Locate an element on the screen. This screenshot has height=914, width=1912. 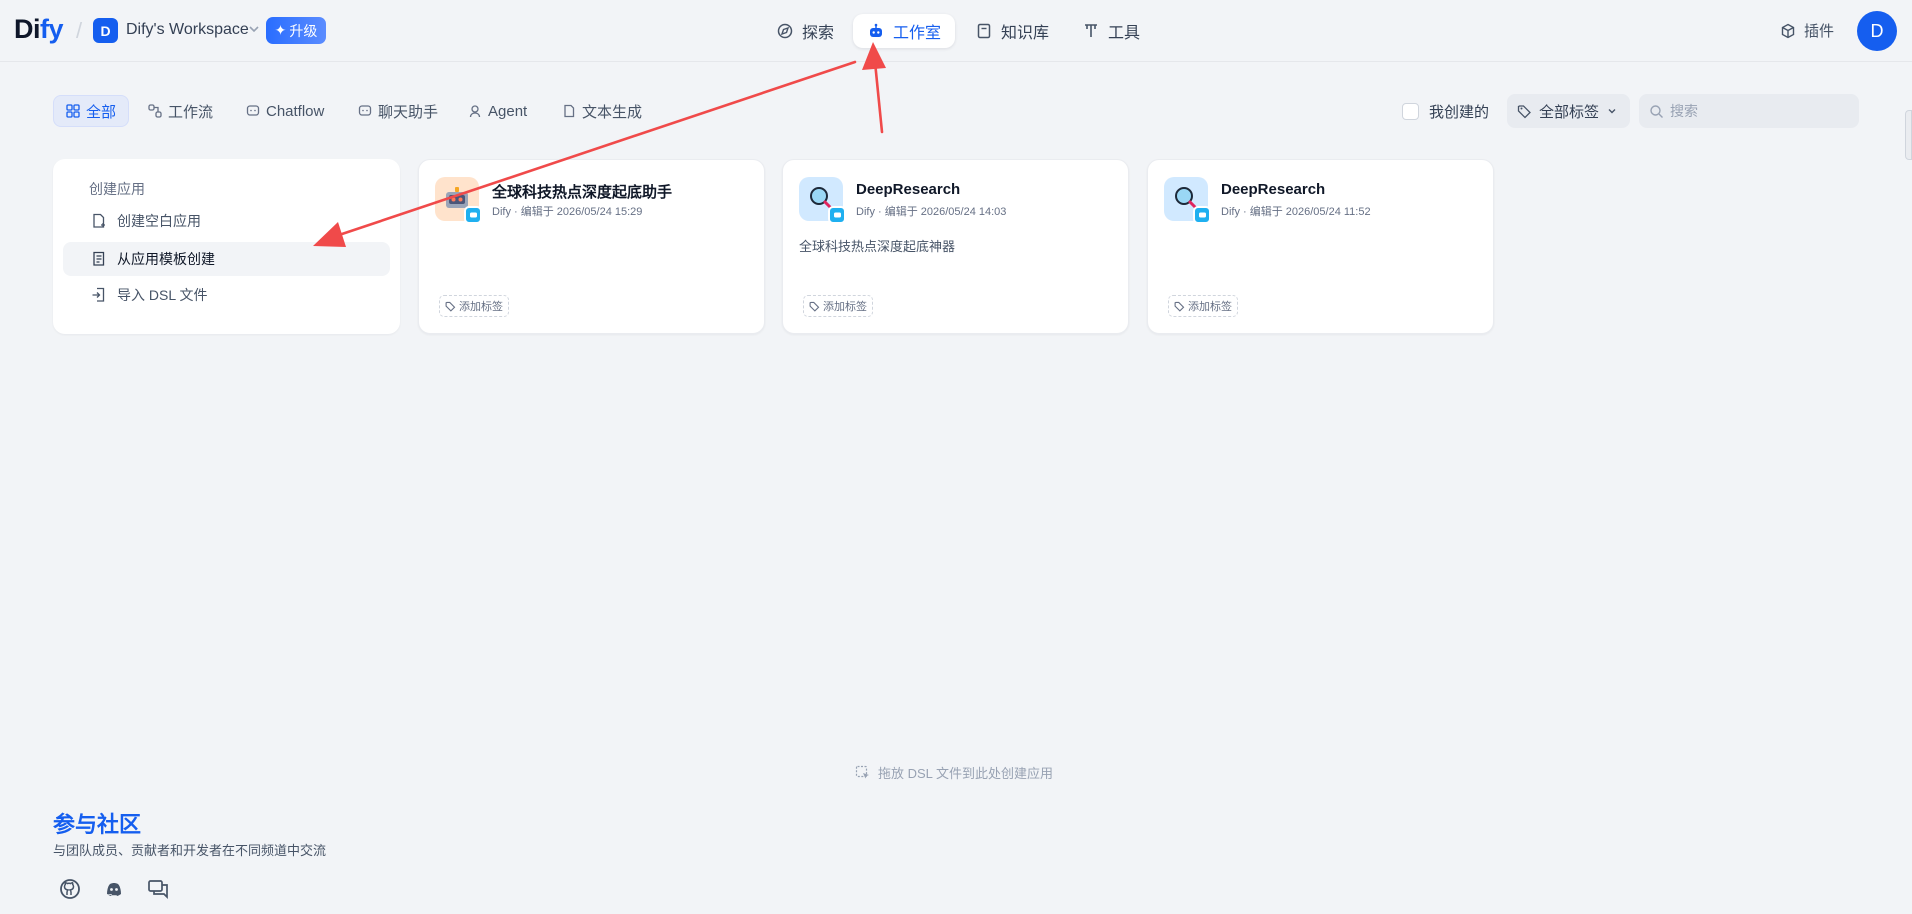
nav-label: 知识库 is located at coordinates (1025, 33).